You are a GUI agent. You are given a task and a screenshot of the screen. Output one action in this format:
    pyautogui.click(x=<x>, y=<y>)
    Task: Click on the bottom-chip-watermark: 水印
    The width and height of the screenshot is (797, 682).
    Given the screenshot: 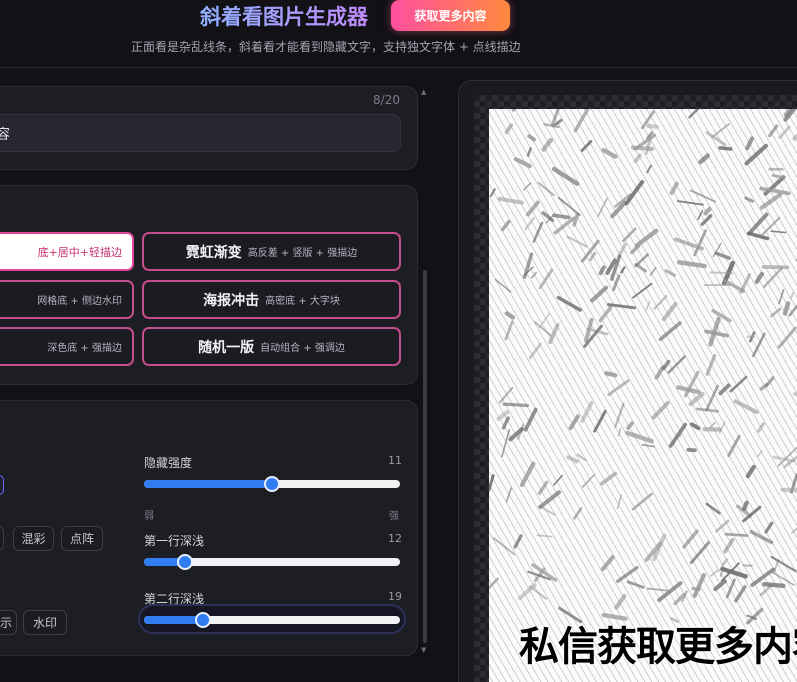 What is the action you would take?
    pyautogui.click(x=45, y=622)
    